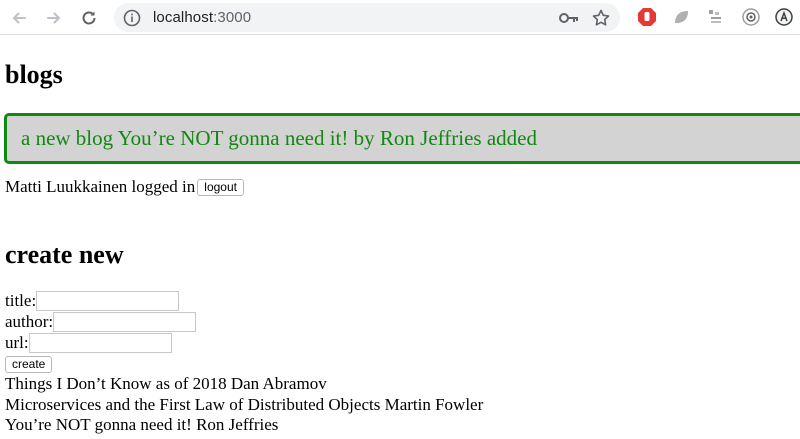  What do you see at coordinates (17, 342) in the screenshot?
I see `url-label: url:` at bounding box center [17, 342].